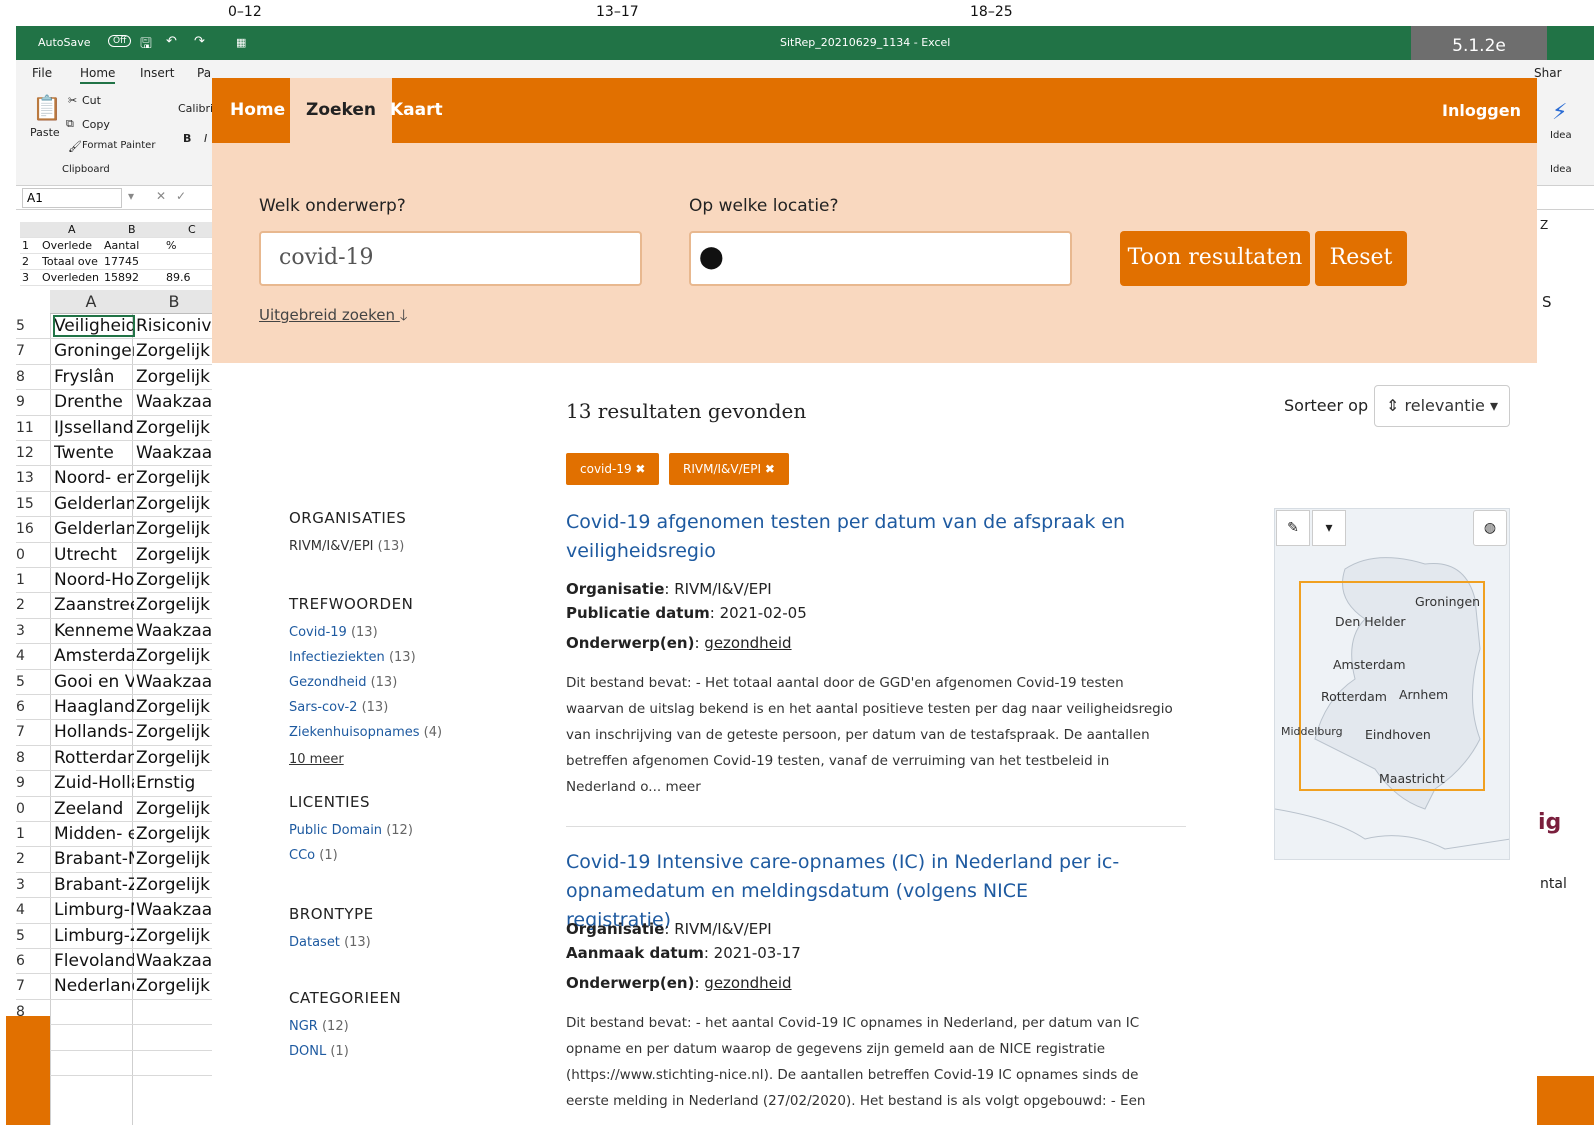 This screenshot has height=1125, width=1594. What do you see at coordinates (1561, 135) in the screenshot?
I see `ideas-button: Idea` at bounding box center [1561, 135].